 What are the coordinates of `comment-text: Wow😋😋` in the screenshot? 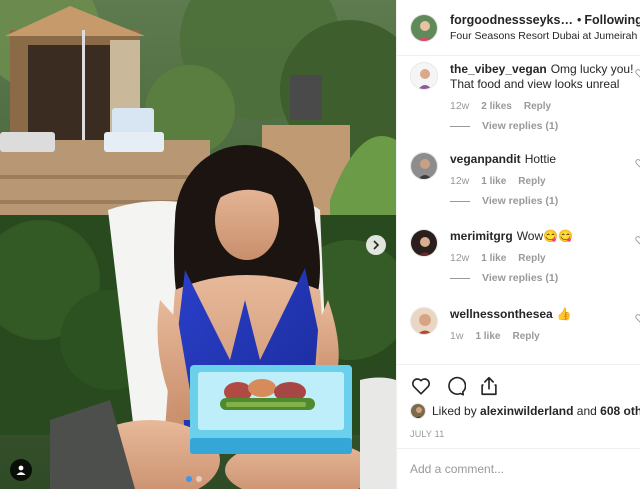 It's located at (545, 236).